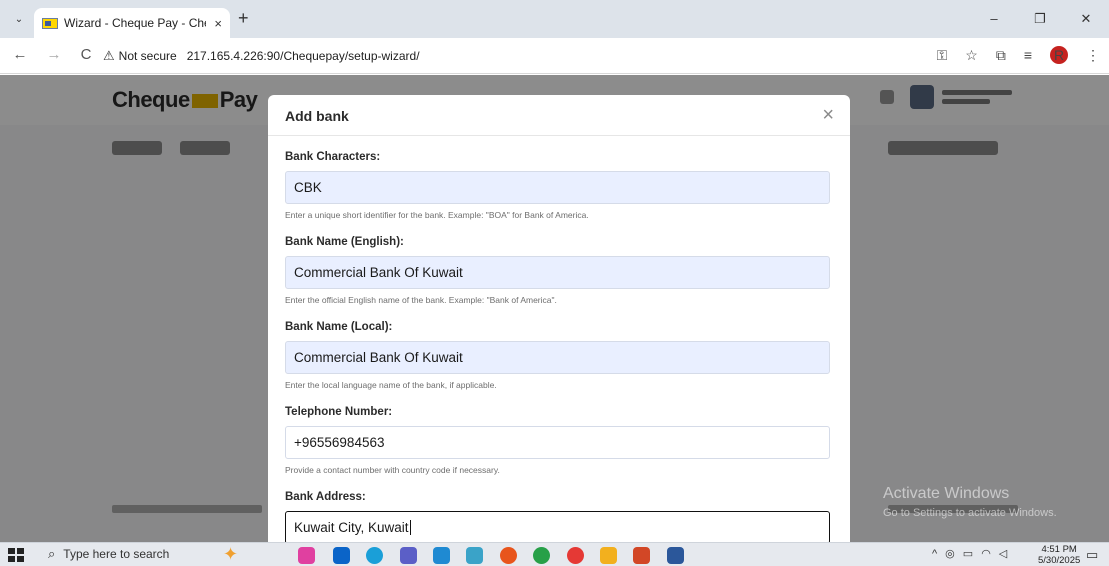  I want to click on outlook-icon, so click(341, 555).